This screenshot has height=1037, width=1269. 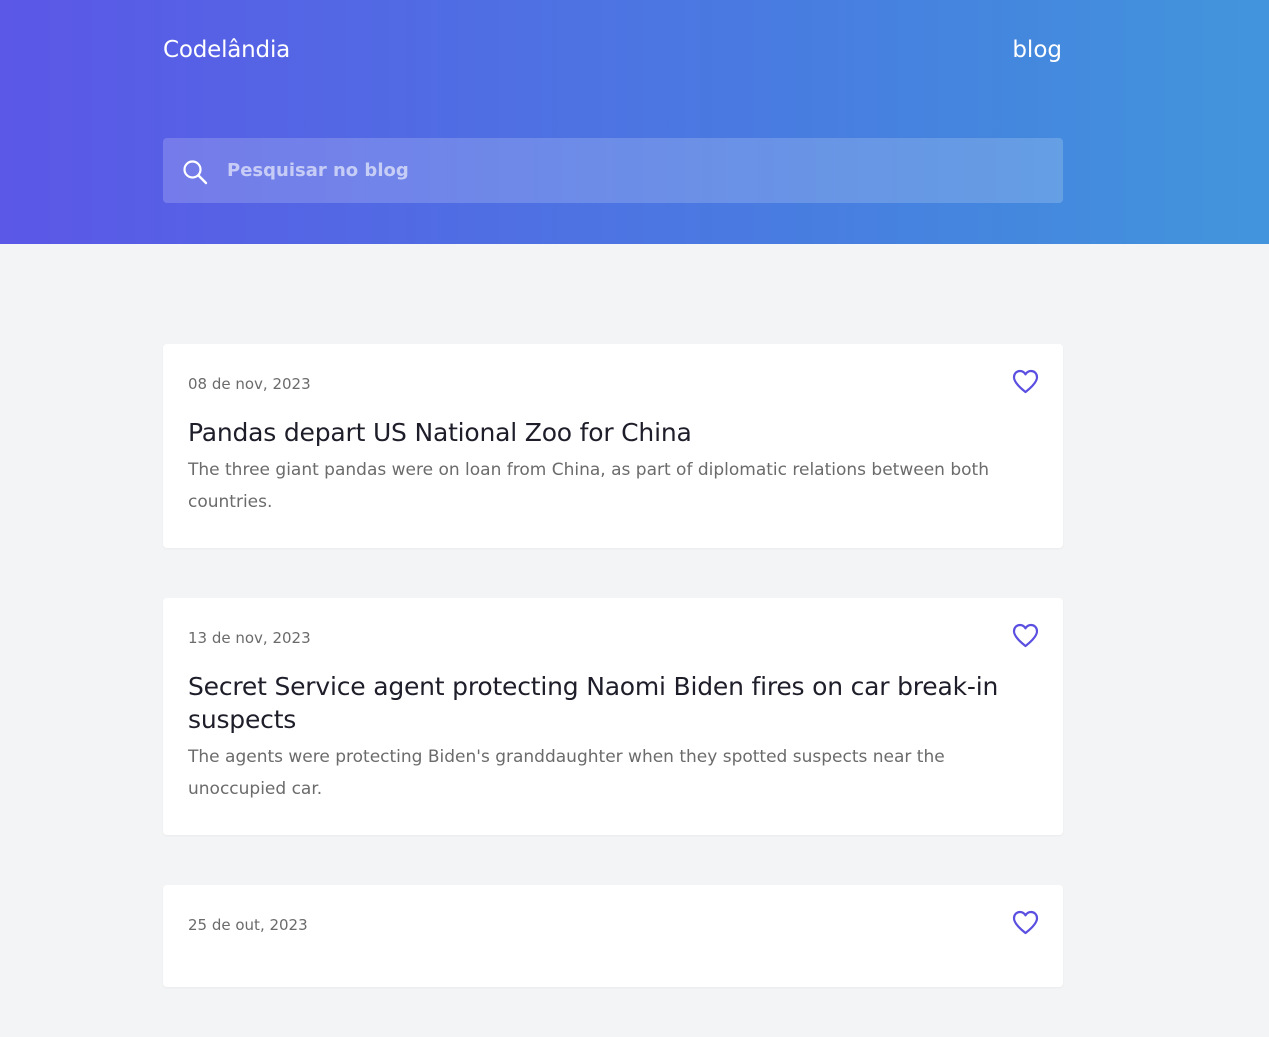 I want to click on post-title: Pandas depart US National Zoo for China, so click(x=613, y=432).